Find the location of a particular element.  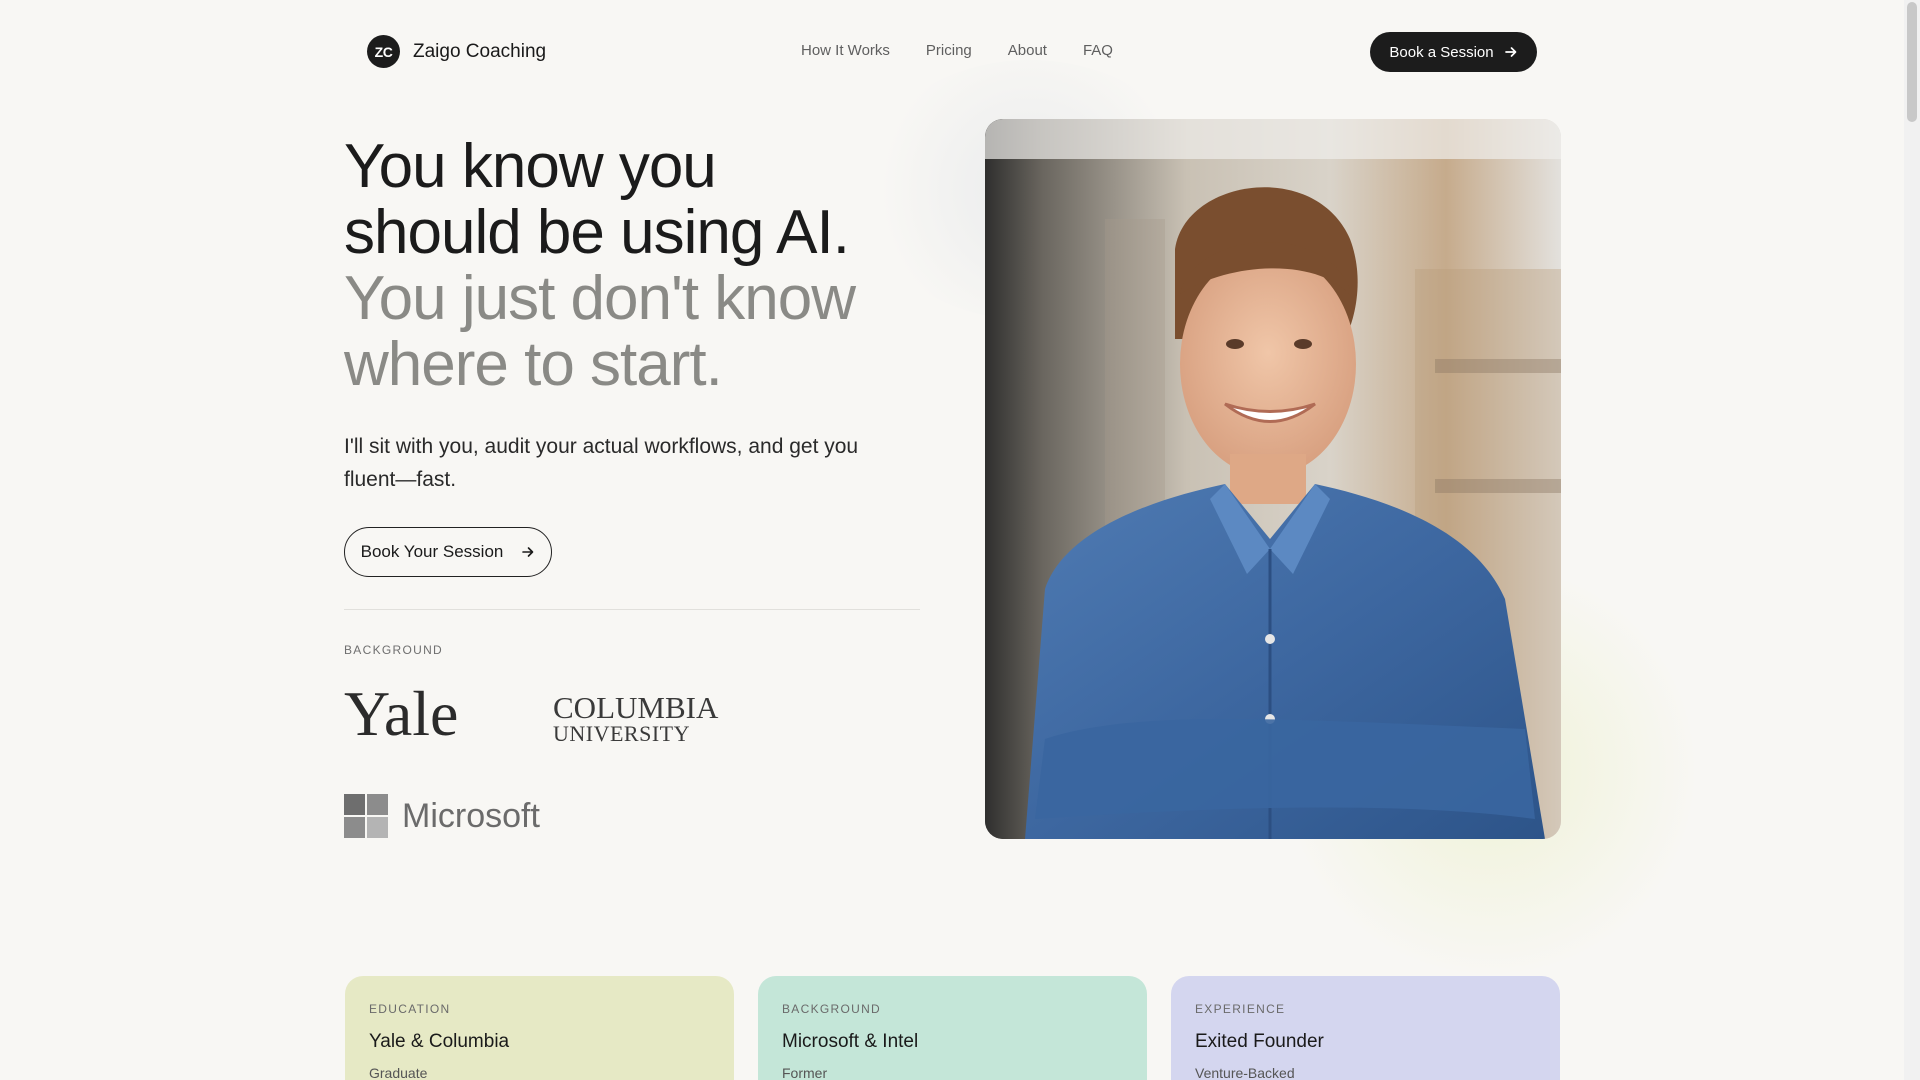

book-session-nav-button: Book a Session is located at coordinates (1453, 52).